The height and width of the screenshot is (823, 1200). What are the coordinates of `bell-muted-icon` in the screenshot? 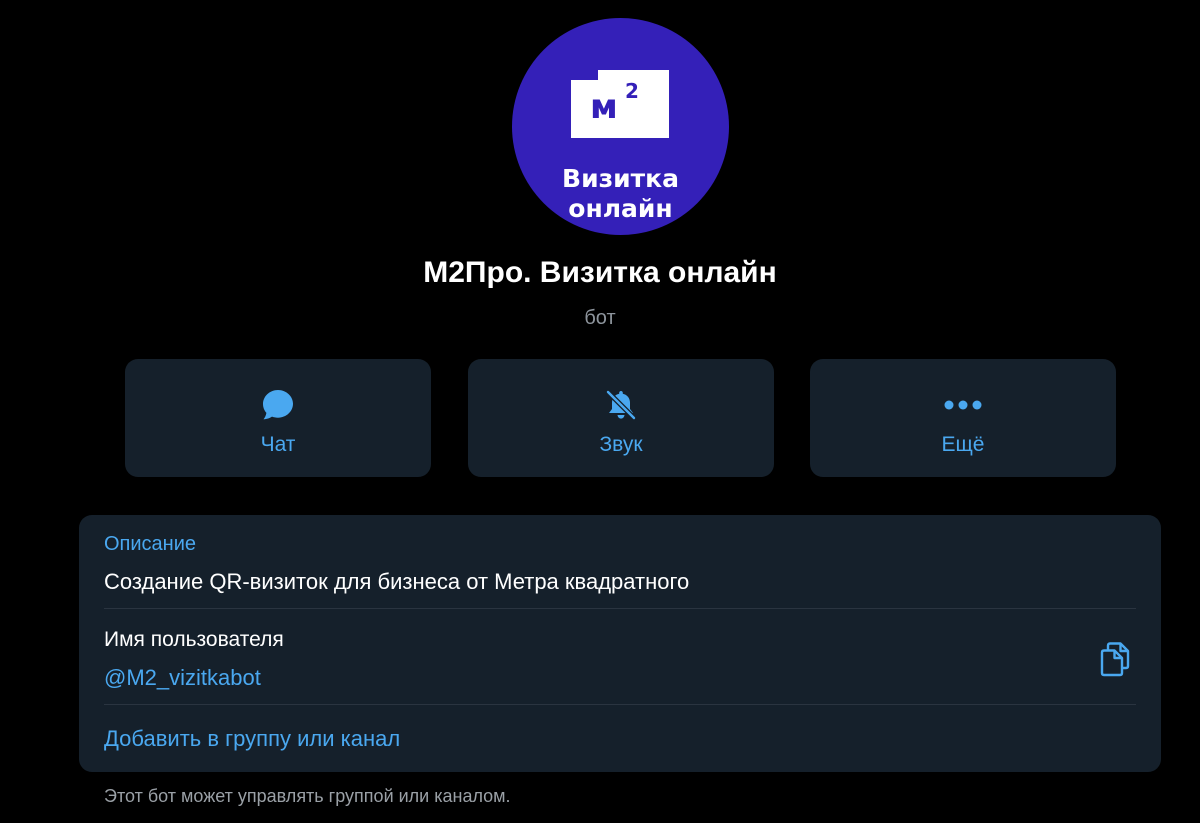 It's located at (621, 405).